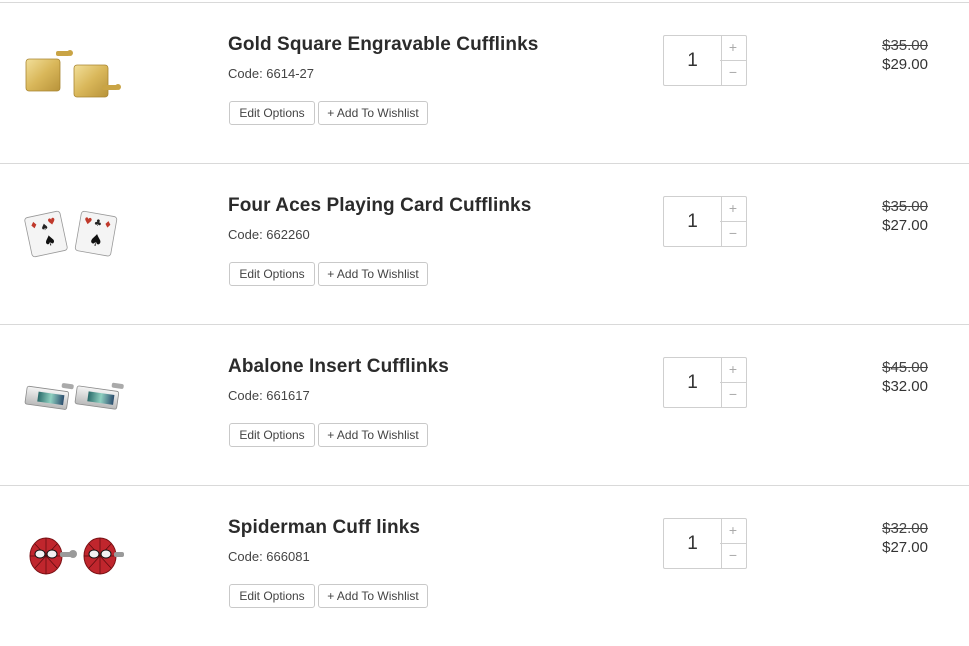 The height and width of the screenshot is (646, 969). I want to click on product-code: Code: 662260, so click(269, 234).